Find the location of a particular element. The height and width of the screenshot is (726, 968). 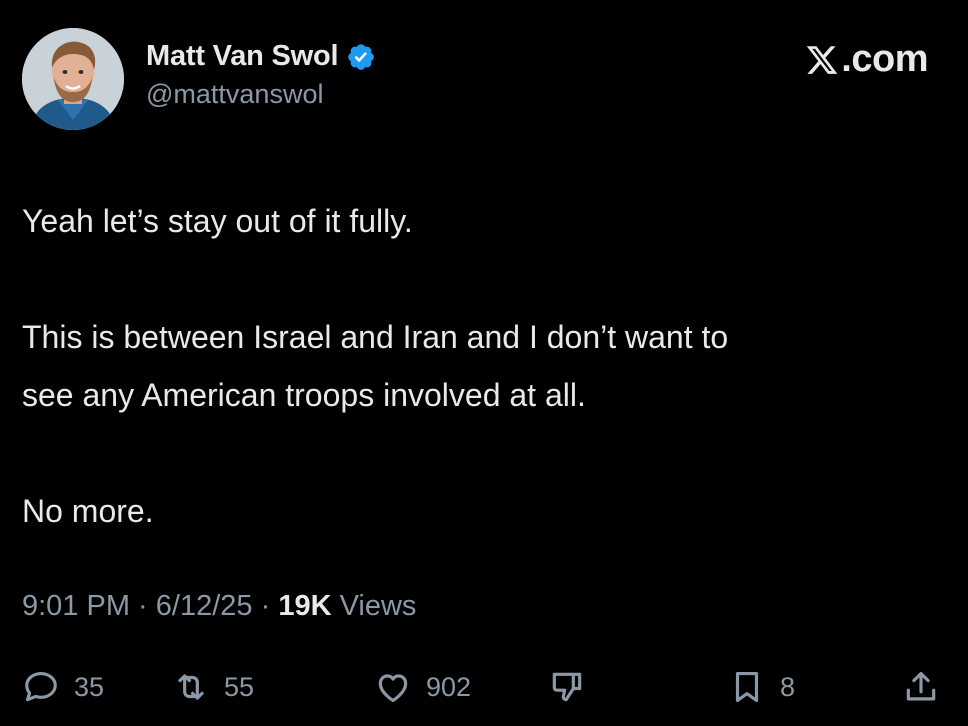

reply-button: 35 is located at coordinates (63, 687).